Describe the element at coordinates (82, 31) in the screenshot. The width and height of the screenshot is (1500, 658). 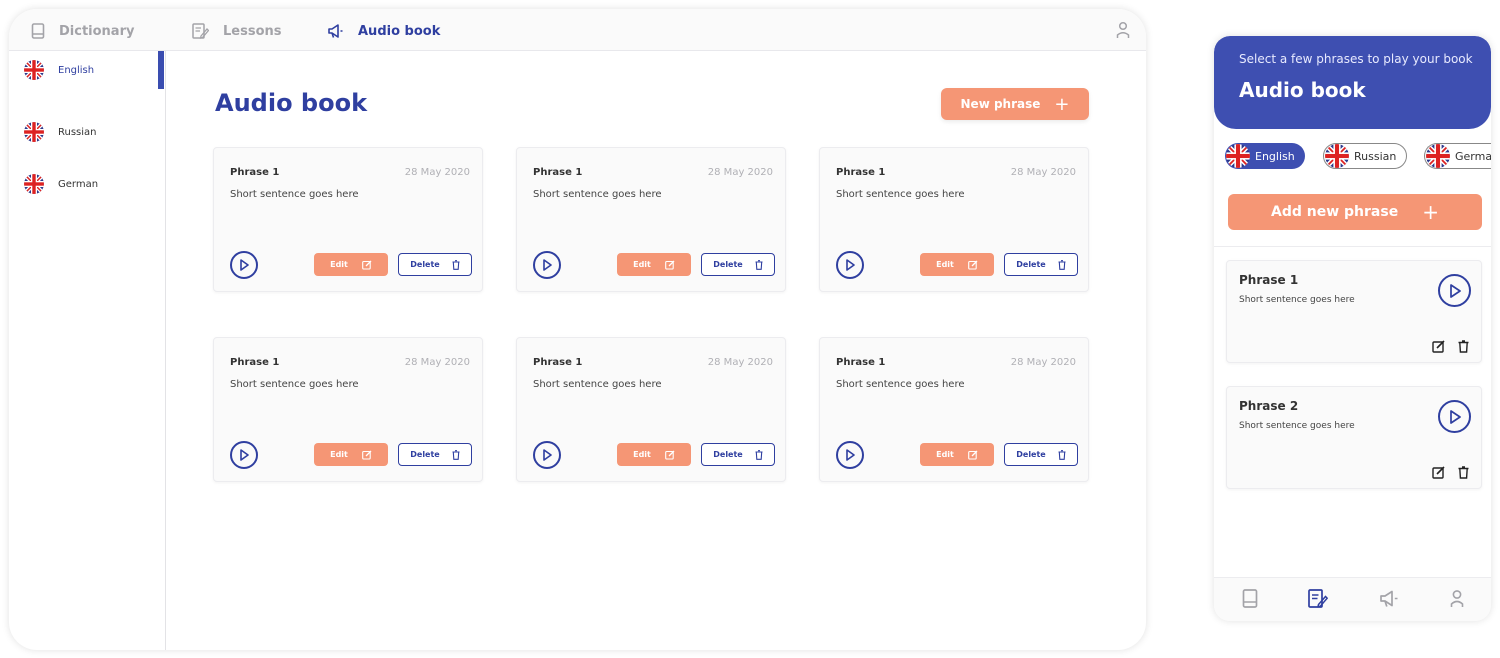
I see `nav-dictionary: Dictionary` at that location.